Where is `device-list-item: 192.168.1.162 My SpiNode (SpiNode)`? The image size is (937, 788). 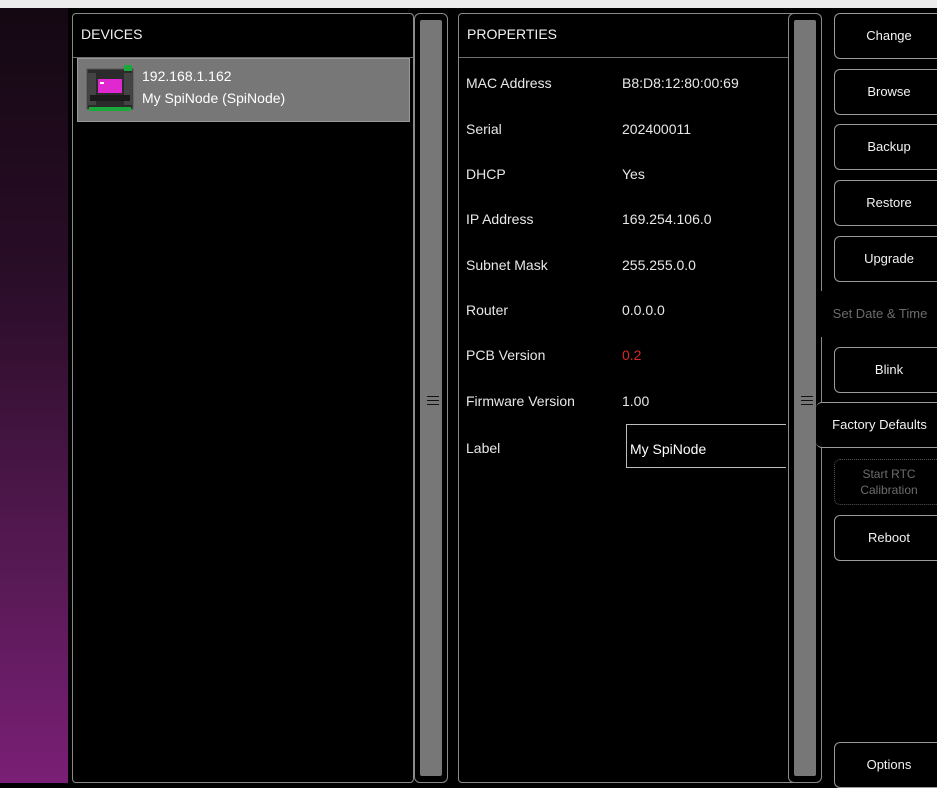 device-list-item: 192.168.1.162 My SpiNode (SpiNode) is located at coordinates (243, 90).